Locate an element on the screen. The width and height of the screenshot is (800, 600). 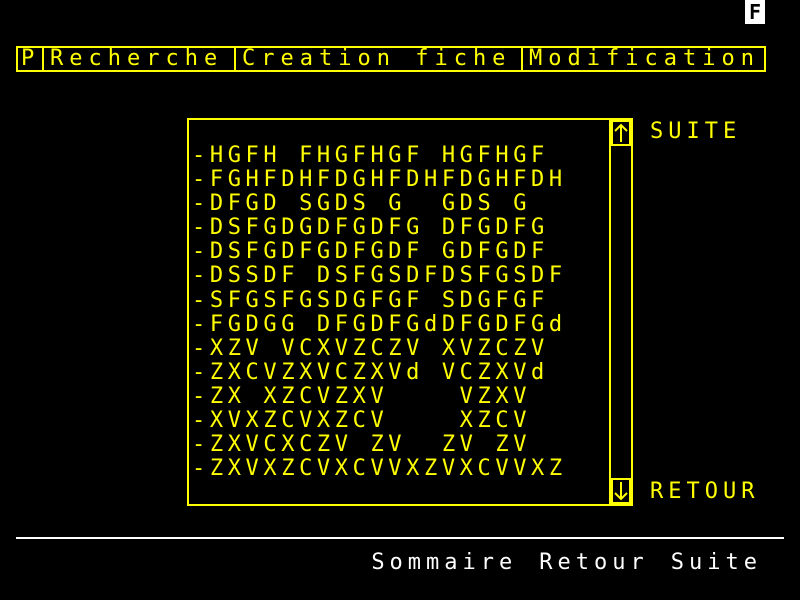
list-item: -SFGSFGSDGFGF SDGFGF is located at coordinates (402, 301).